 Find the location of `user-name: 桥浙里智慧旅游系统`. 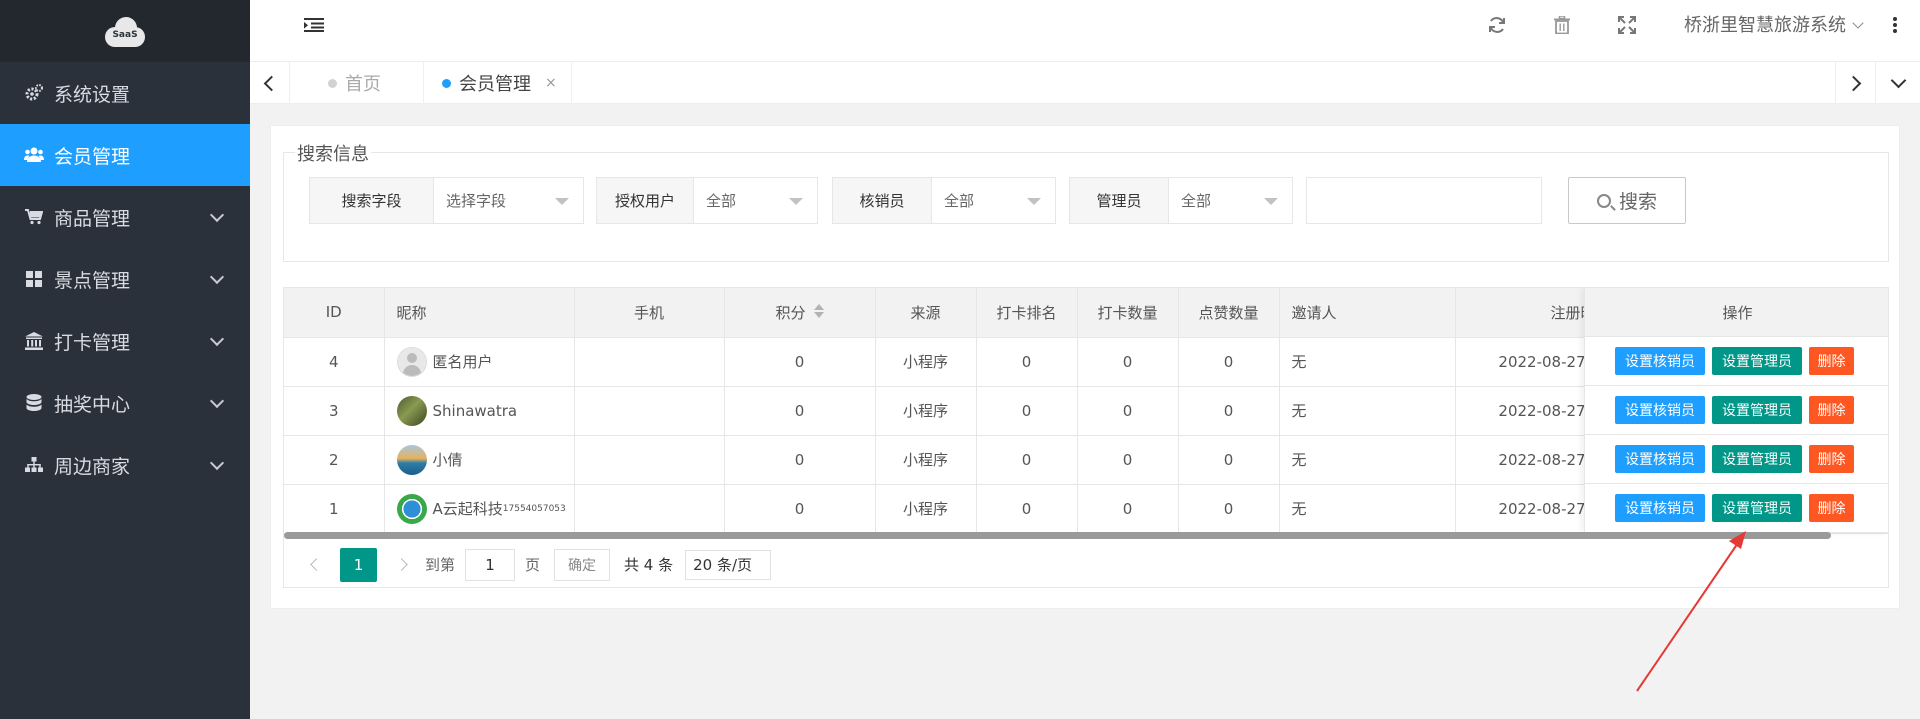

user-name: 桥浙里智慧旅游系统 is located at coordinates (1765, 25).